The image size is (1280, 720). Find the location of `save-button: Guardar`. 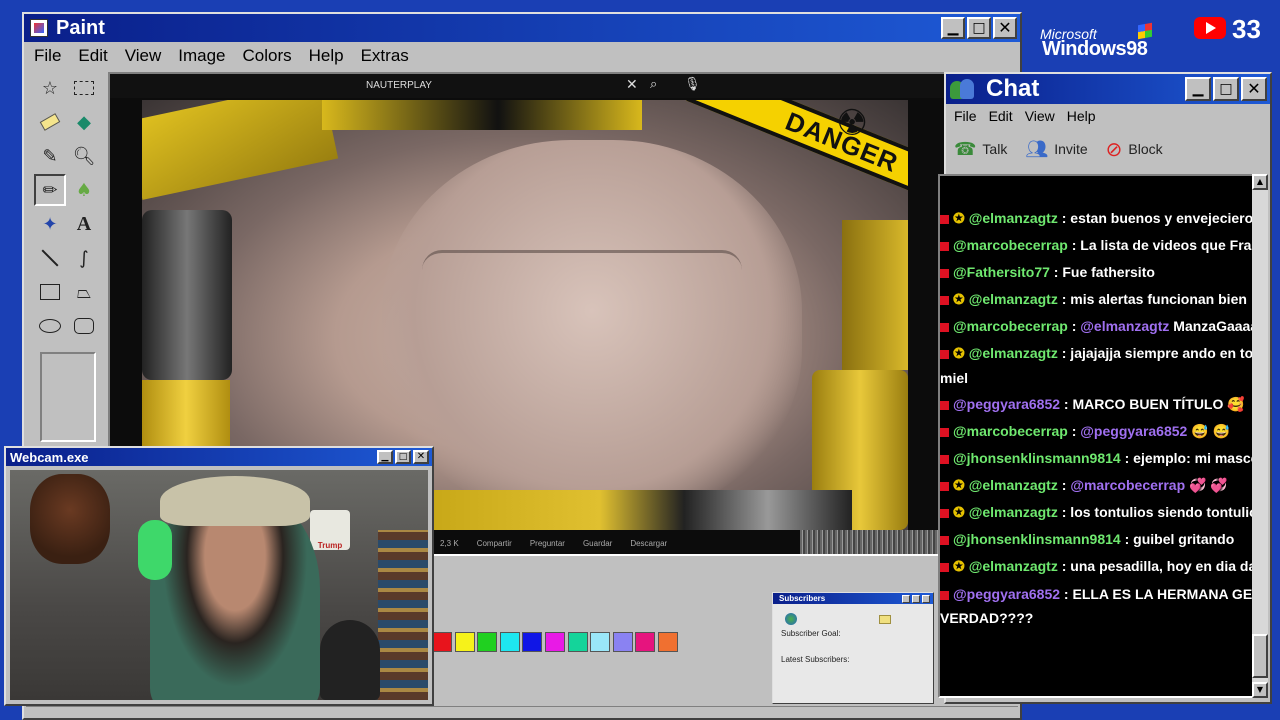

save-button: Guardar is located at coordinates (597, 543).